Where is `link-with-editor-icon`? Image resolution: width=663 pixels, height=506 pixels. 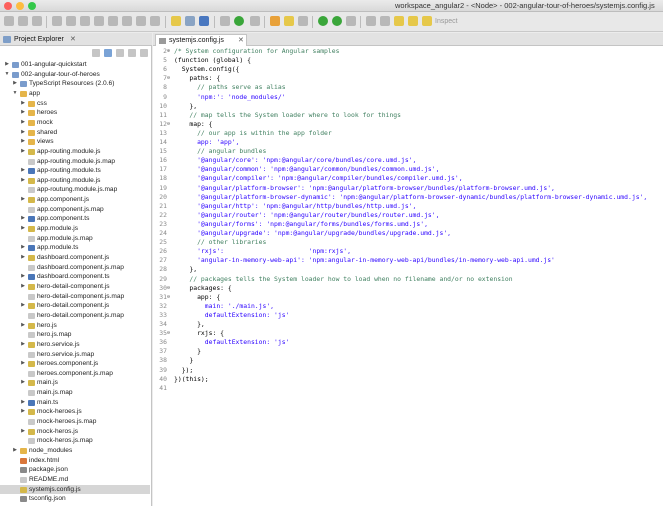 link-with-editor-icon is located at coordinates (108, 53).